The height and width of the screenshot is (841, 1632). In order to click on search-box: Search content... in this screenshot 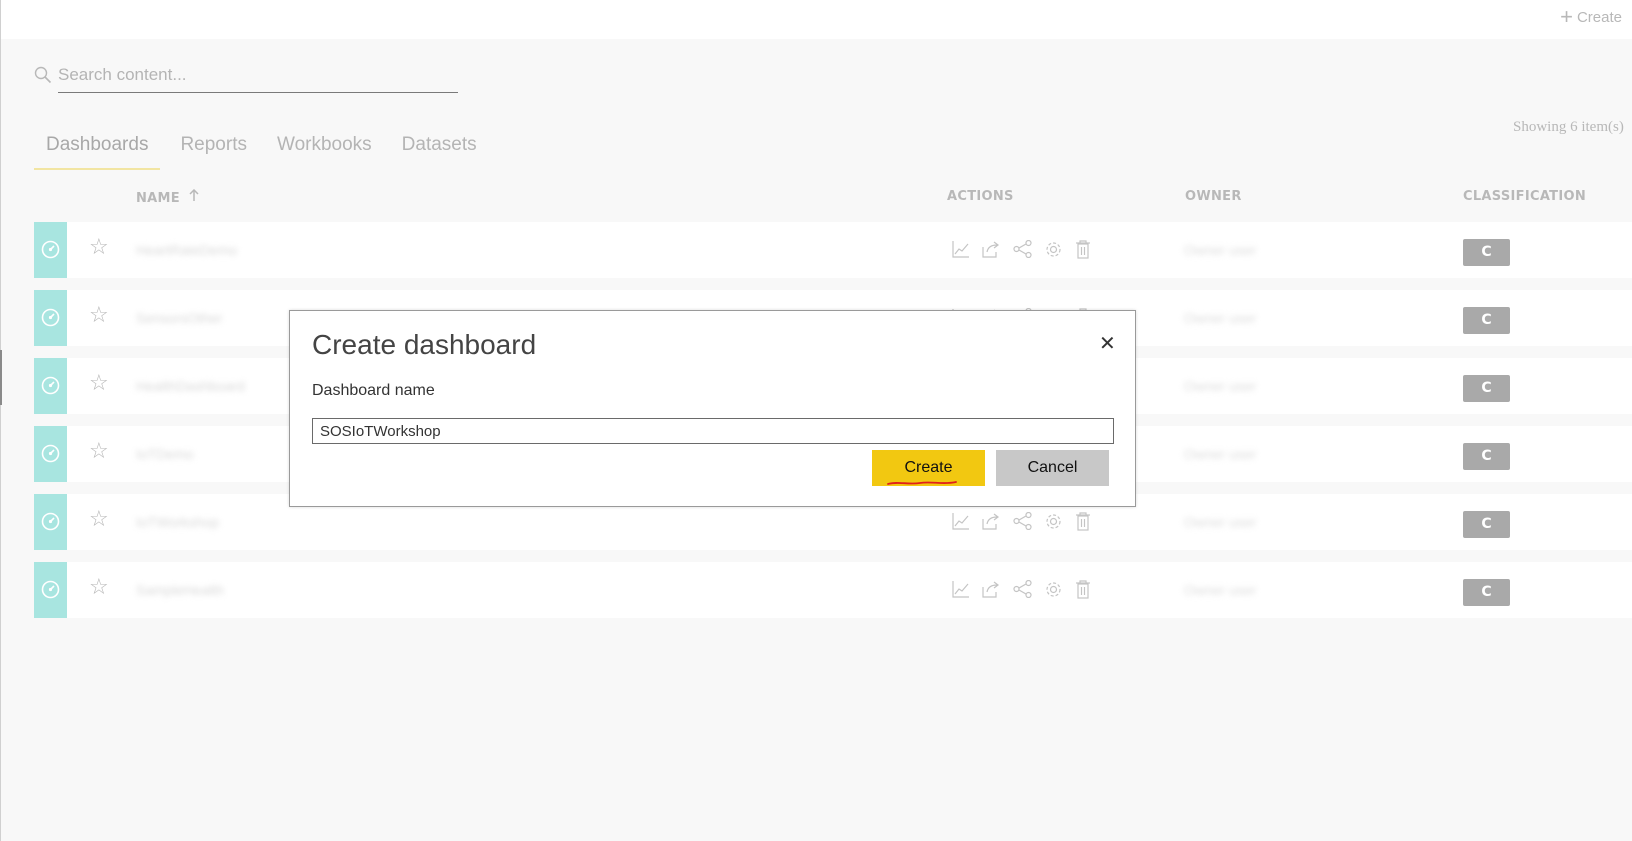, I will do `click(246, 78)`.